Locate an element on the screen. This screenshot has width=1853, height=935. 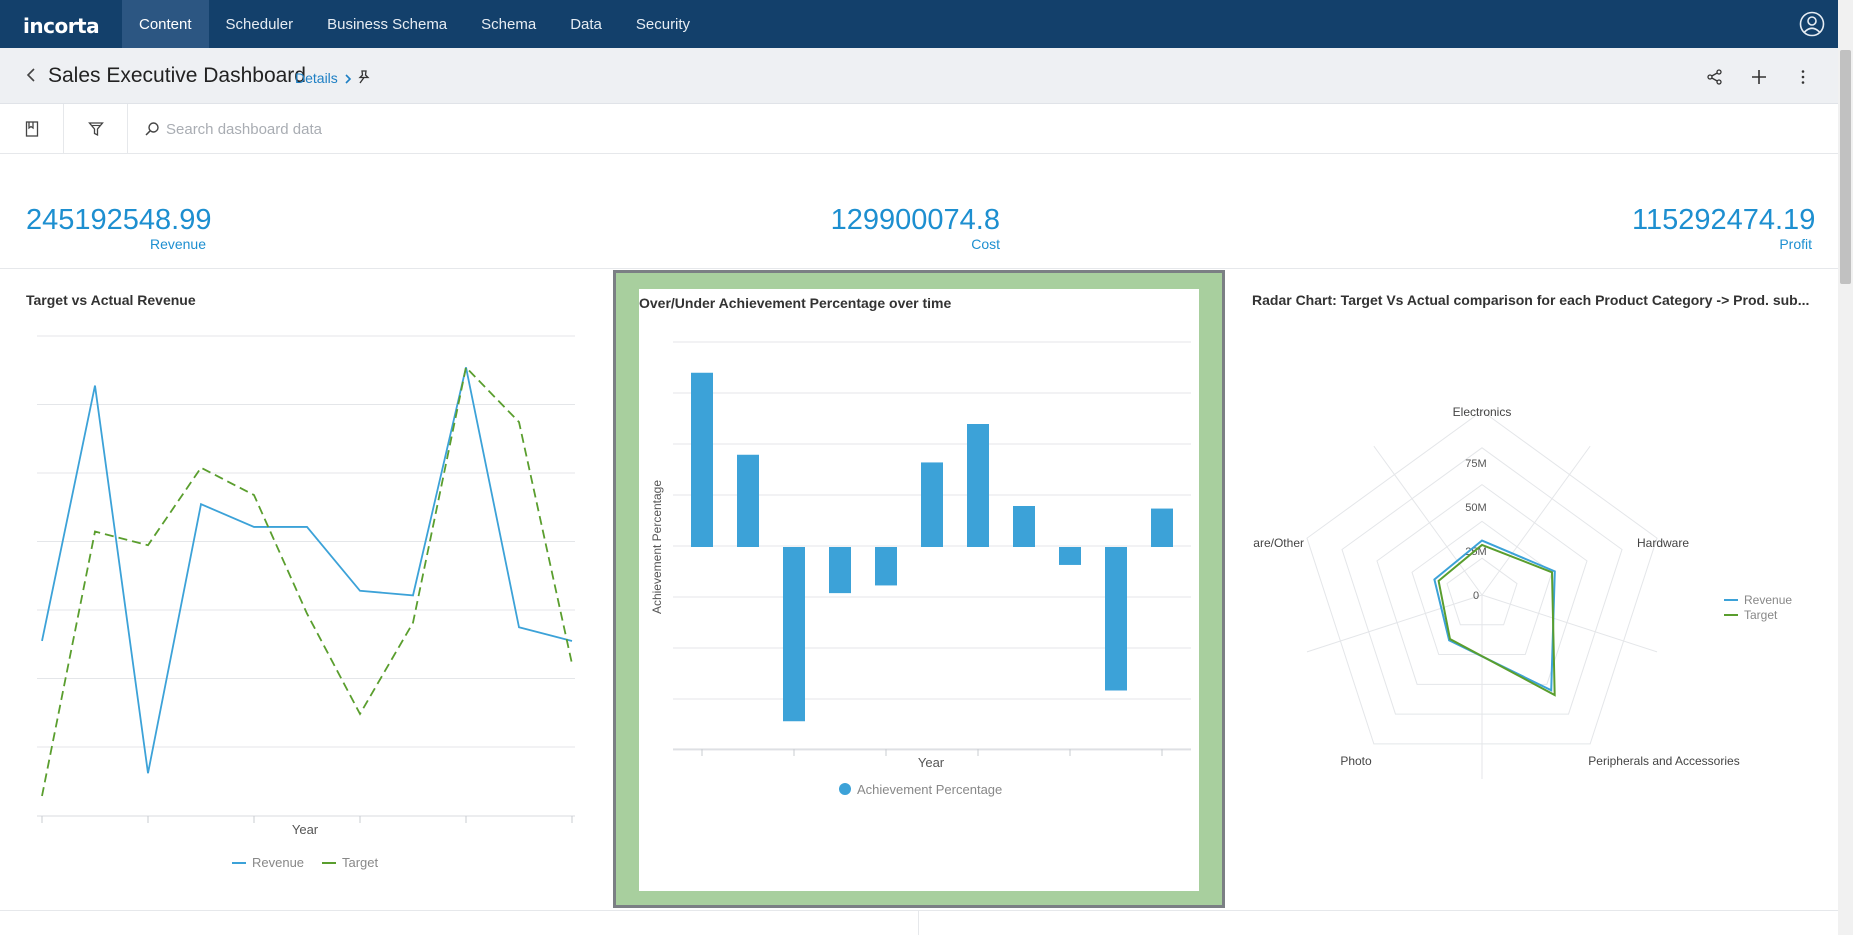
bookmark-icon is located at coordinates (31, 129).